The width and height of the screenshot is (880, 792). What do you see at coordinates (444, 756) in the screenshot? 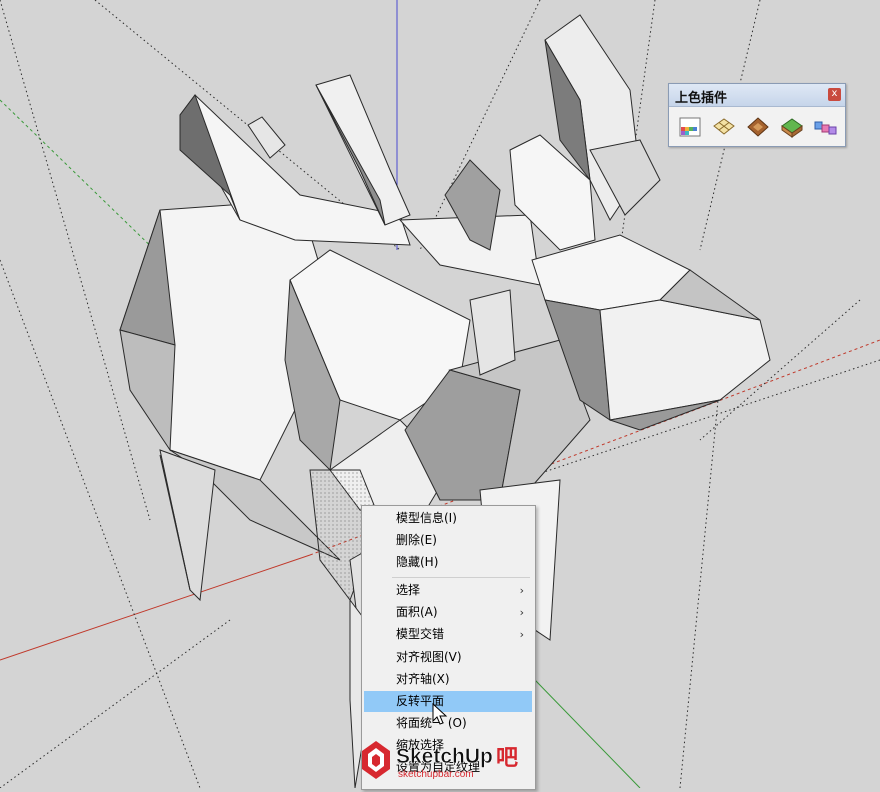
I see `watermark-brand: SketchUp` at bounding box center [444, 756].